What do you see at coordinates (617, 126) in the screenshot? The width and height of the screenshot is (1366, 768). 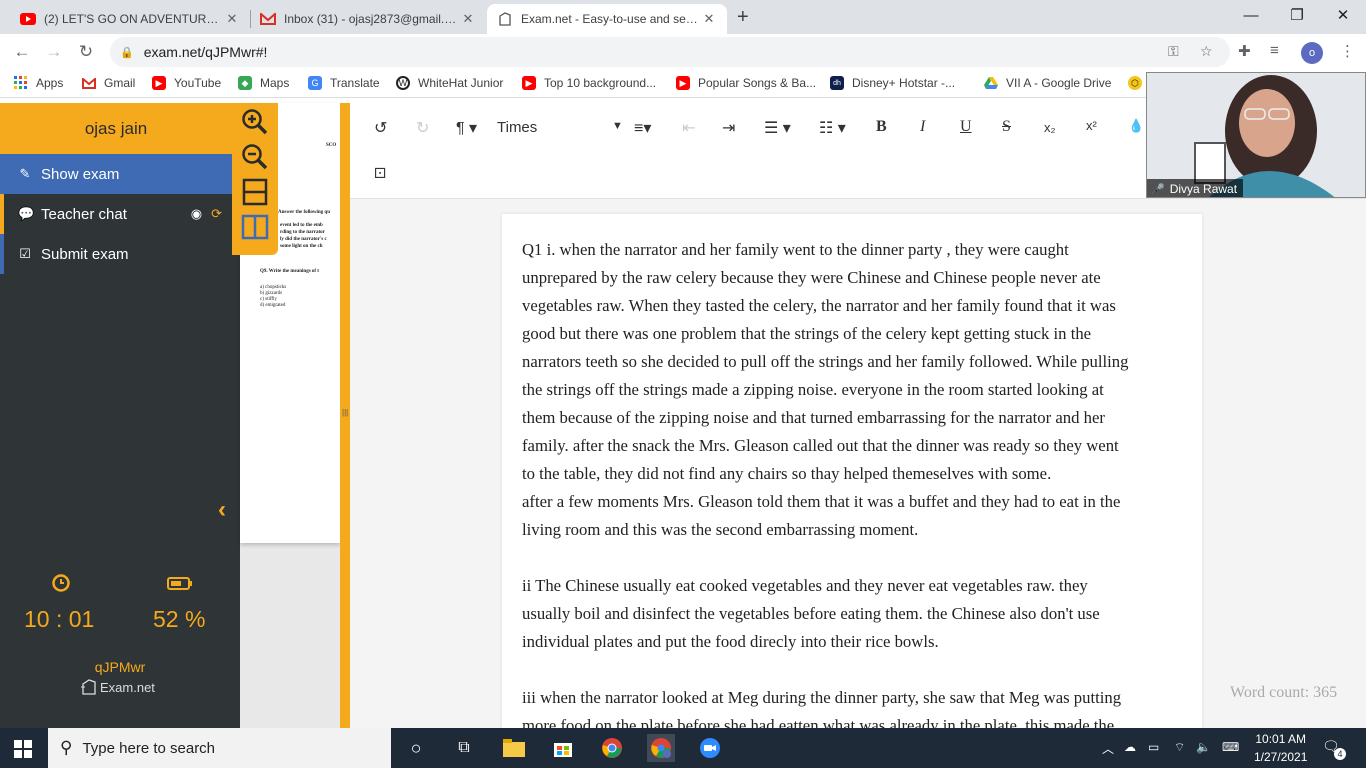 I see `font-dropdown-icon: ▼` at bounding box center [617, 126].